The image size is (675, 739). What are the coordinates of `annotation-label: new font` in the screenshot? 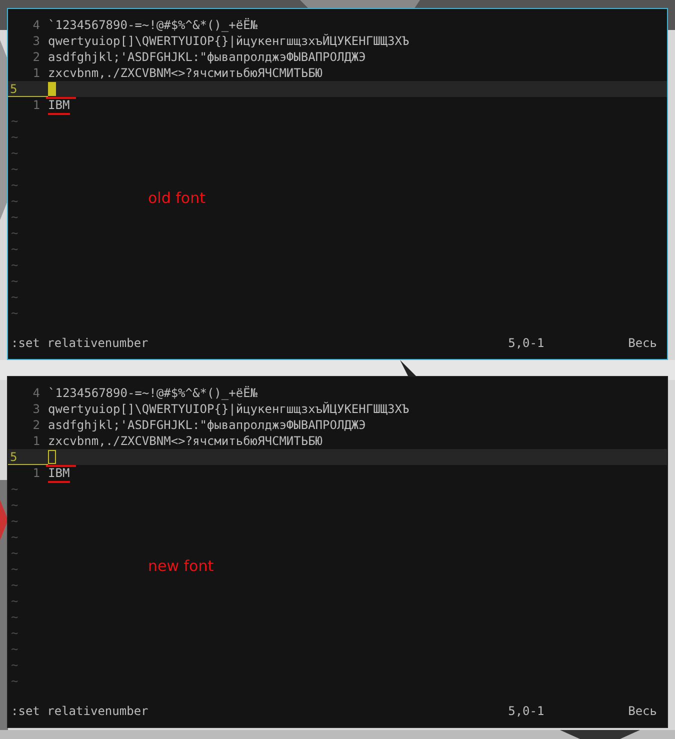 It's located at (181, 566).